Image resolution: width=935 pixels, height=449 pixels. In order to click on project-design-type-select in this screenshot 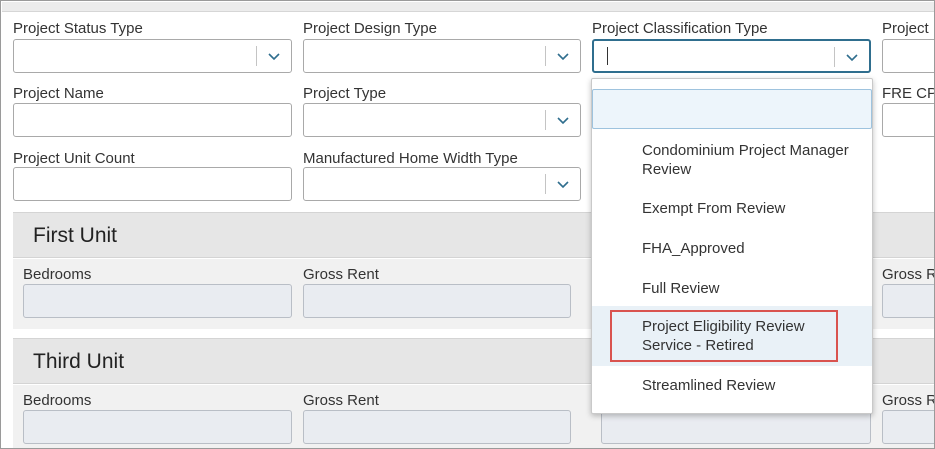, I will do `click(442, 56)`.